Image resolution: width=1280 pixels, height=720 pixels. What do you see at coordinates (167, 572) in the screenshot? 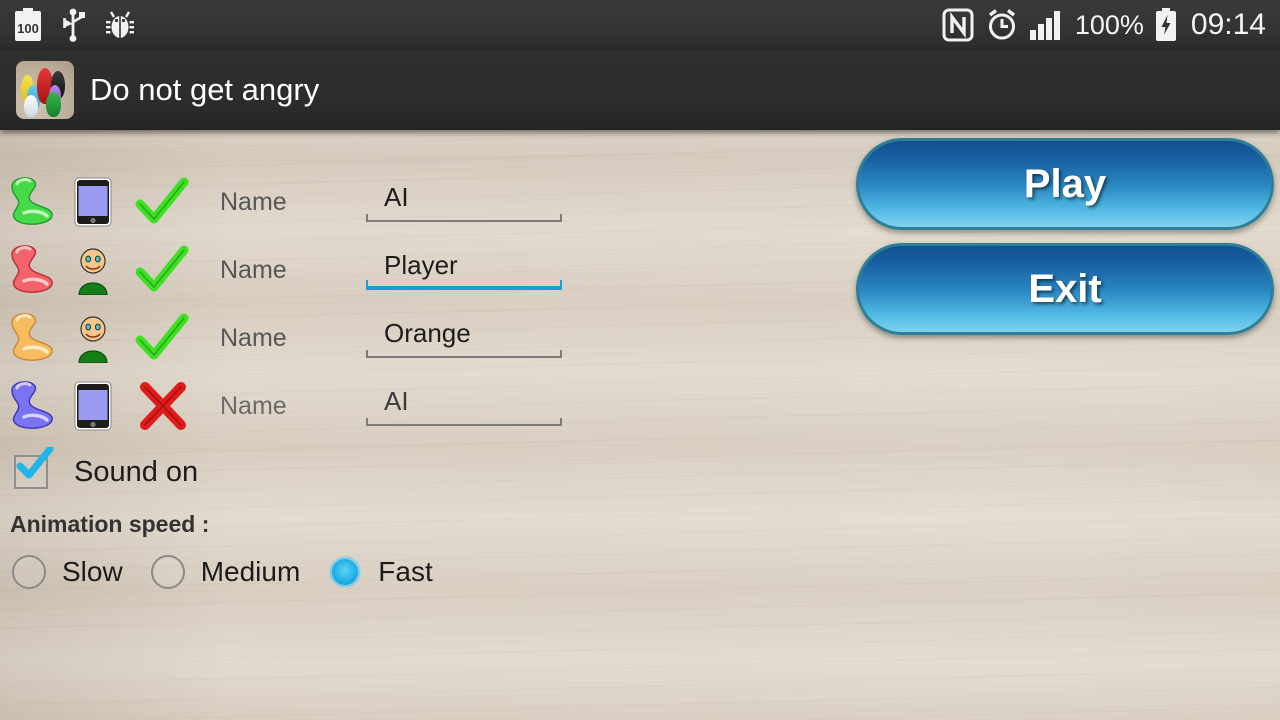
I see `radio-medium-icon` at bounding box center [167, 572].